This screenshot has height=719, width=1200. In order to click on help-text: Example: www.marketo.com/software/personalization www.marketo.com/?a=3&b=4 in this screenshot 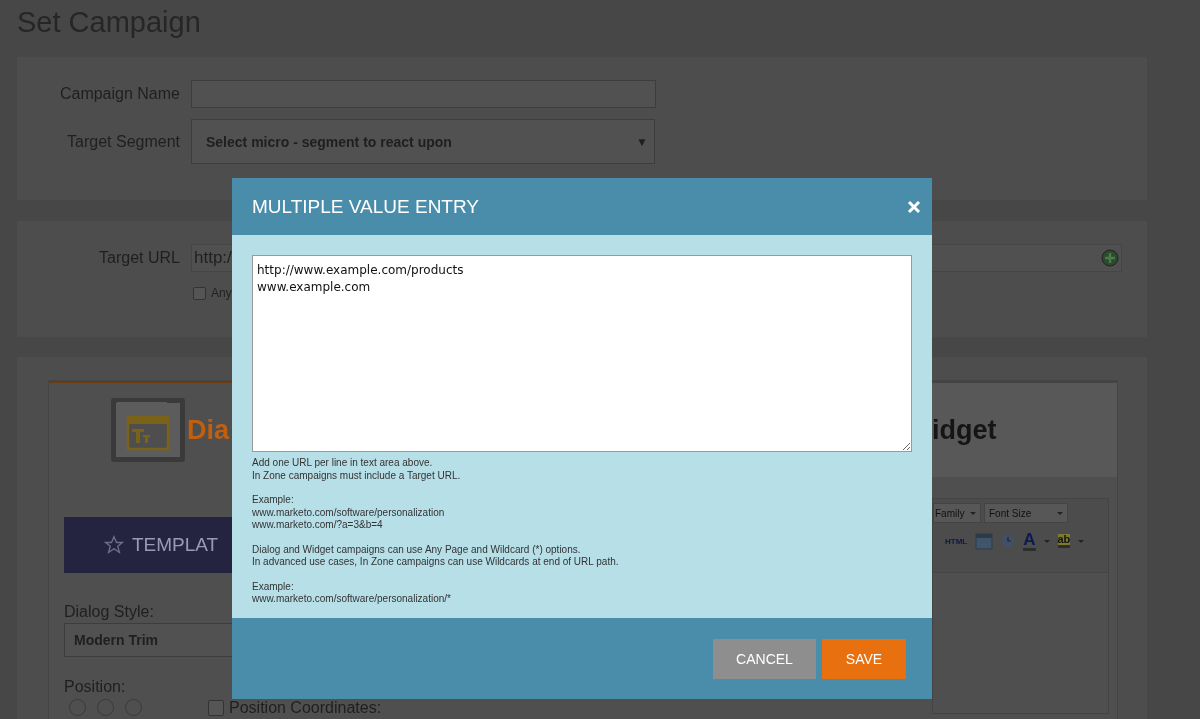, I will do `click(349, 513)`.